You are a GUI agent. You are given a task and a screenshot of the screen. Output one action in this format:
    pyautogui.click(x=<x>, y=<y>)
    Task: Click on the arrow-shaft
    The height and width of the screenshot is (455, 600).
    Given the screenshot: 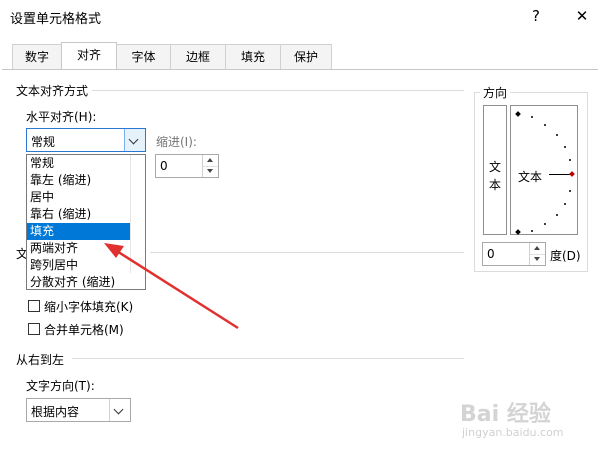 What is the action you would take?
    pyautogui.click(x=175, y=288)
    